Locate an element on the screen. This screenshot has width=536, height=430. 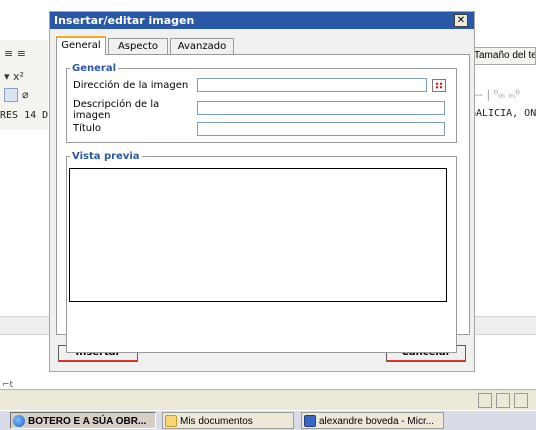
word-document-icon is located at coordinates (310, 421).